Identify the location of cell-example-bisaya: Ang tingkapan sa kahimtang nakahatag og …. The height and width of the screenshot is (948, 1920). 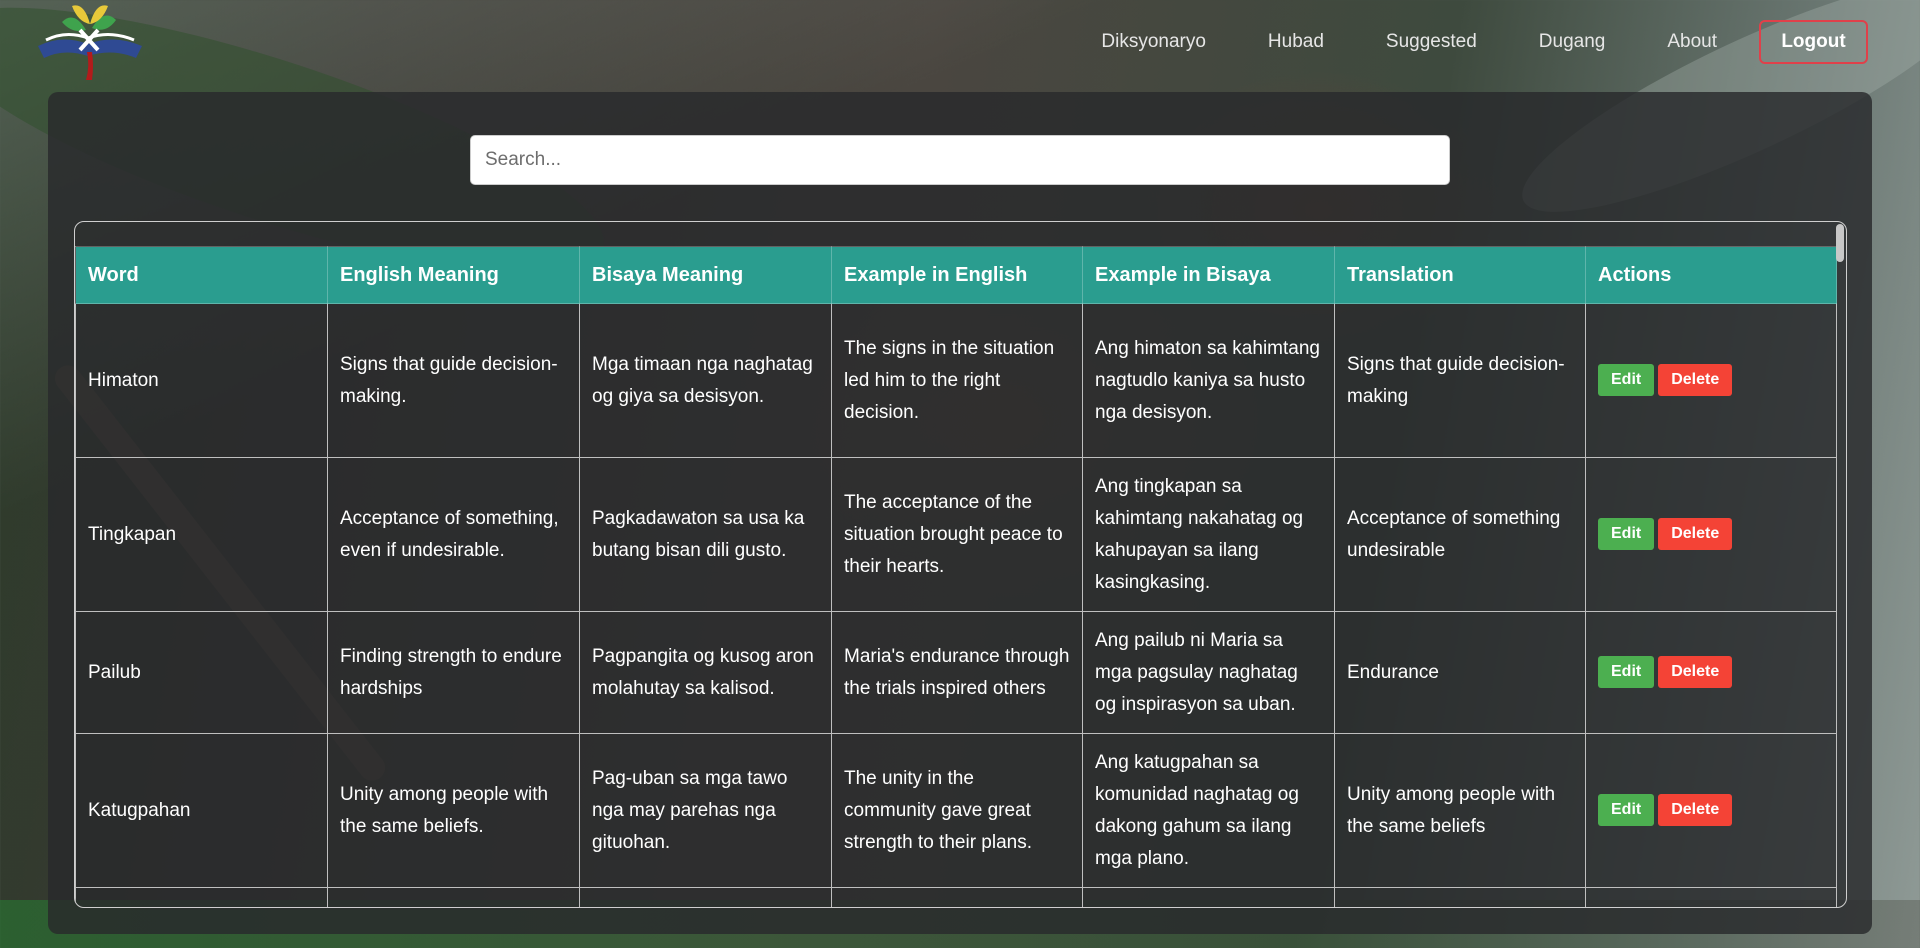
(1208, 534).